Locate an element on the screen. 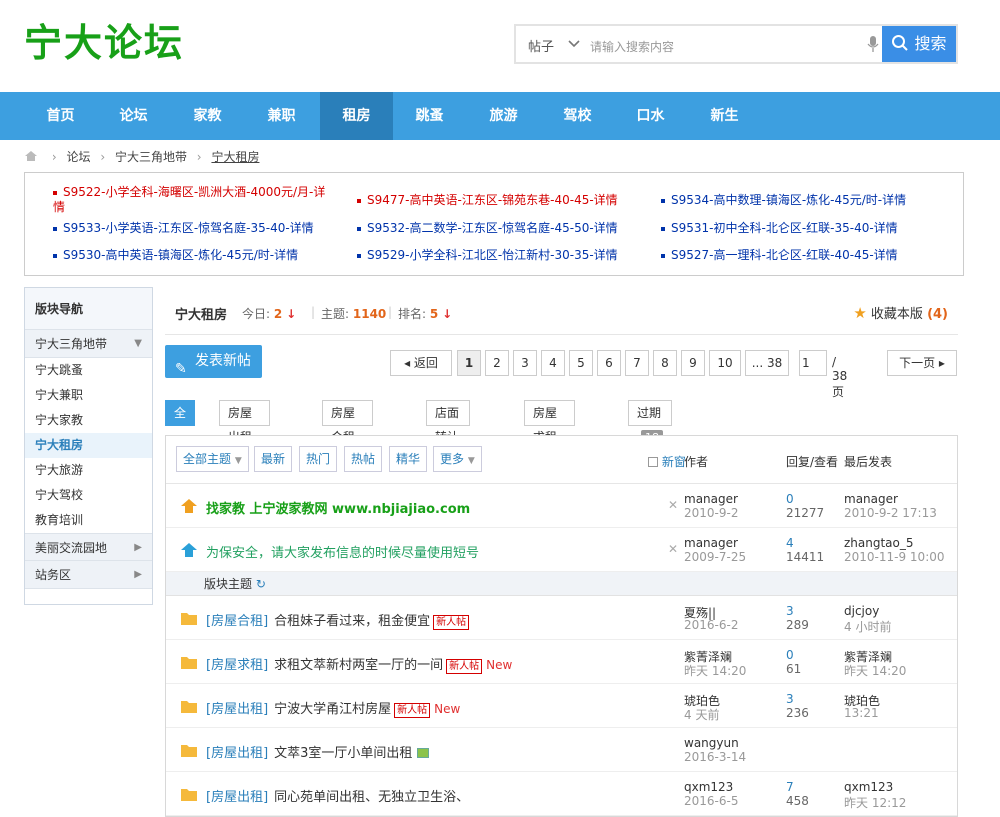 This screenshot has height=817, width=1000. sidebar-item-rent: 宁大租房 is located at coordinates (88, 445).